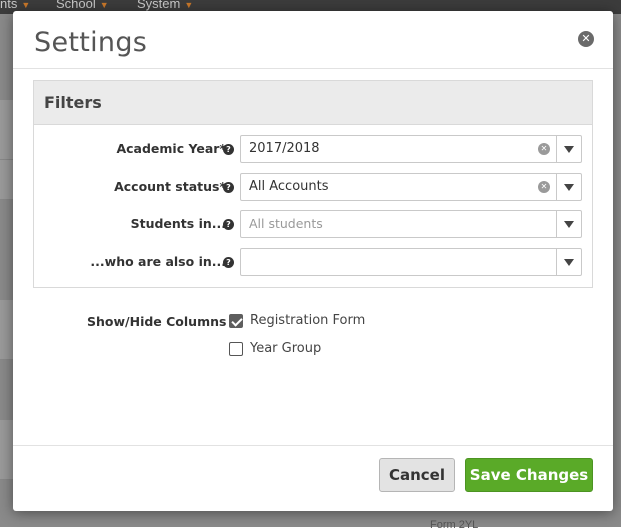 Image resolution: width=621 pixels, height=531 pixels. I want to click on background-nav-item: School ▼, so click(82, 5).